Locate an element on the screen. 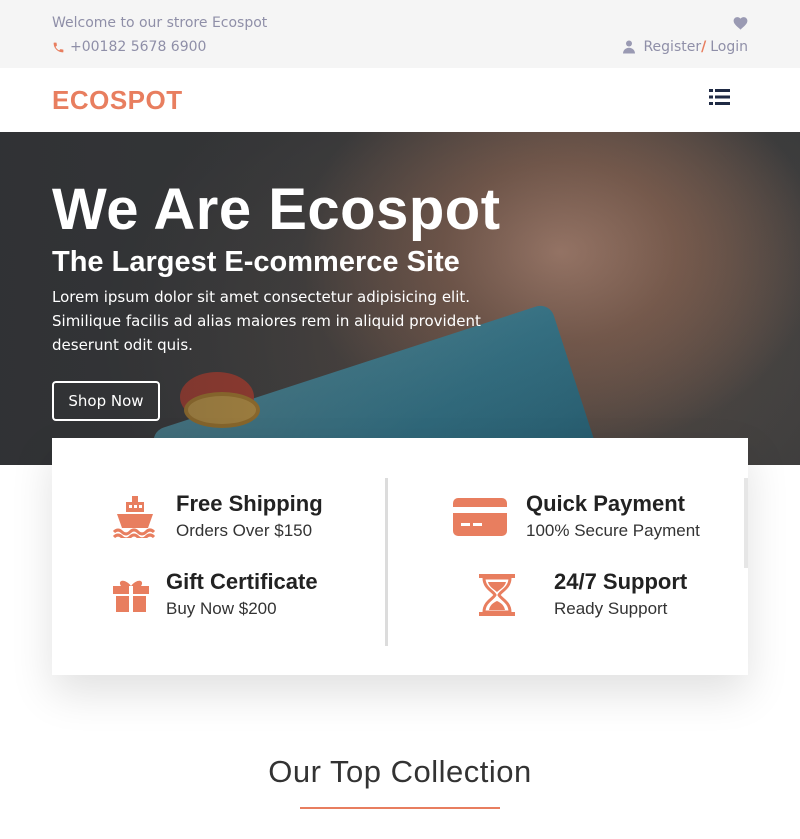  features-edge-divider is located at coordinates (746, 523).